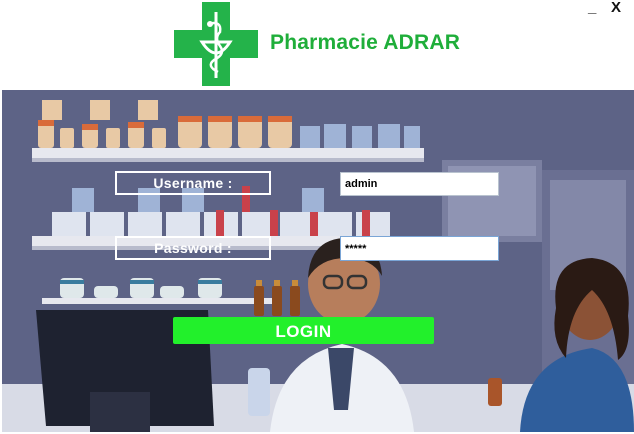 Image resolution: width=634 pixels, height=434 pixels. I want to click on login-button: LOGIN, so click(303, 330).